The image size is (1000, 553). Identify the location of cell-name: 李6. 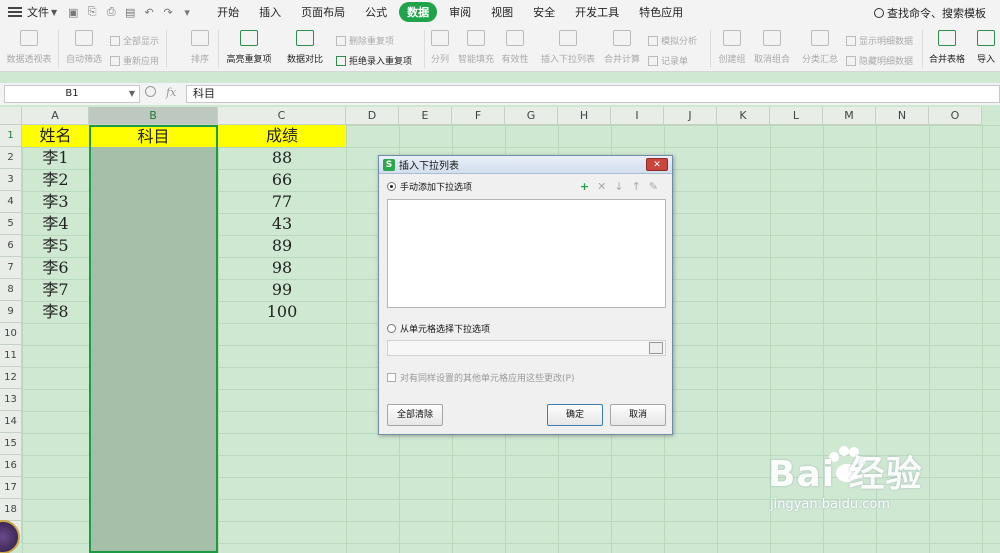
(55, 268).